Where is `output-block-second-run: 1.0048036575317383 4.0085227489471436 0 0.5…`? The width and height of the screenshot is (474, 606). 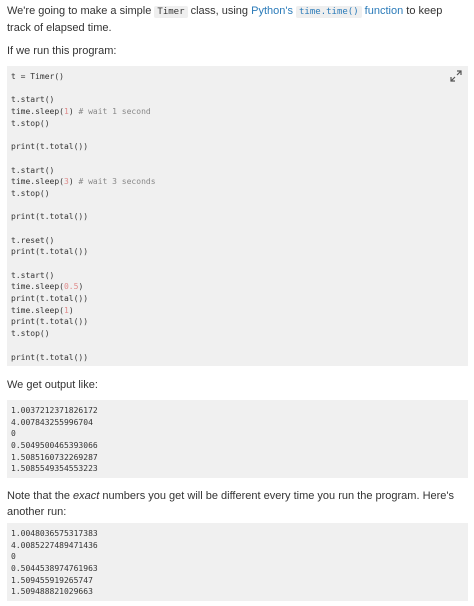
output-block-second-run: 1.0048036575317383 4.0085227489471436 0 0.5… is located at coordinates (237, 562).